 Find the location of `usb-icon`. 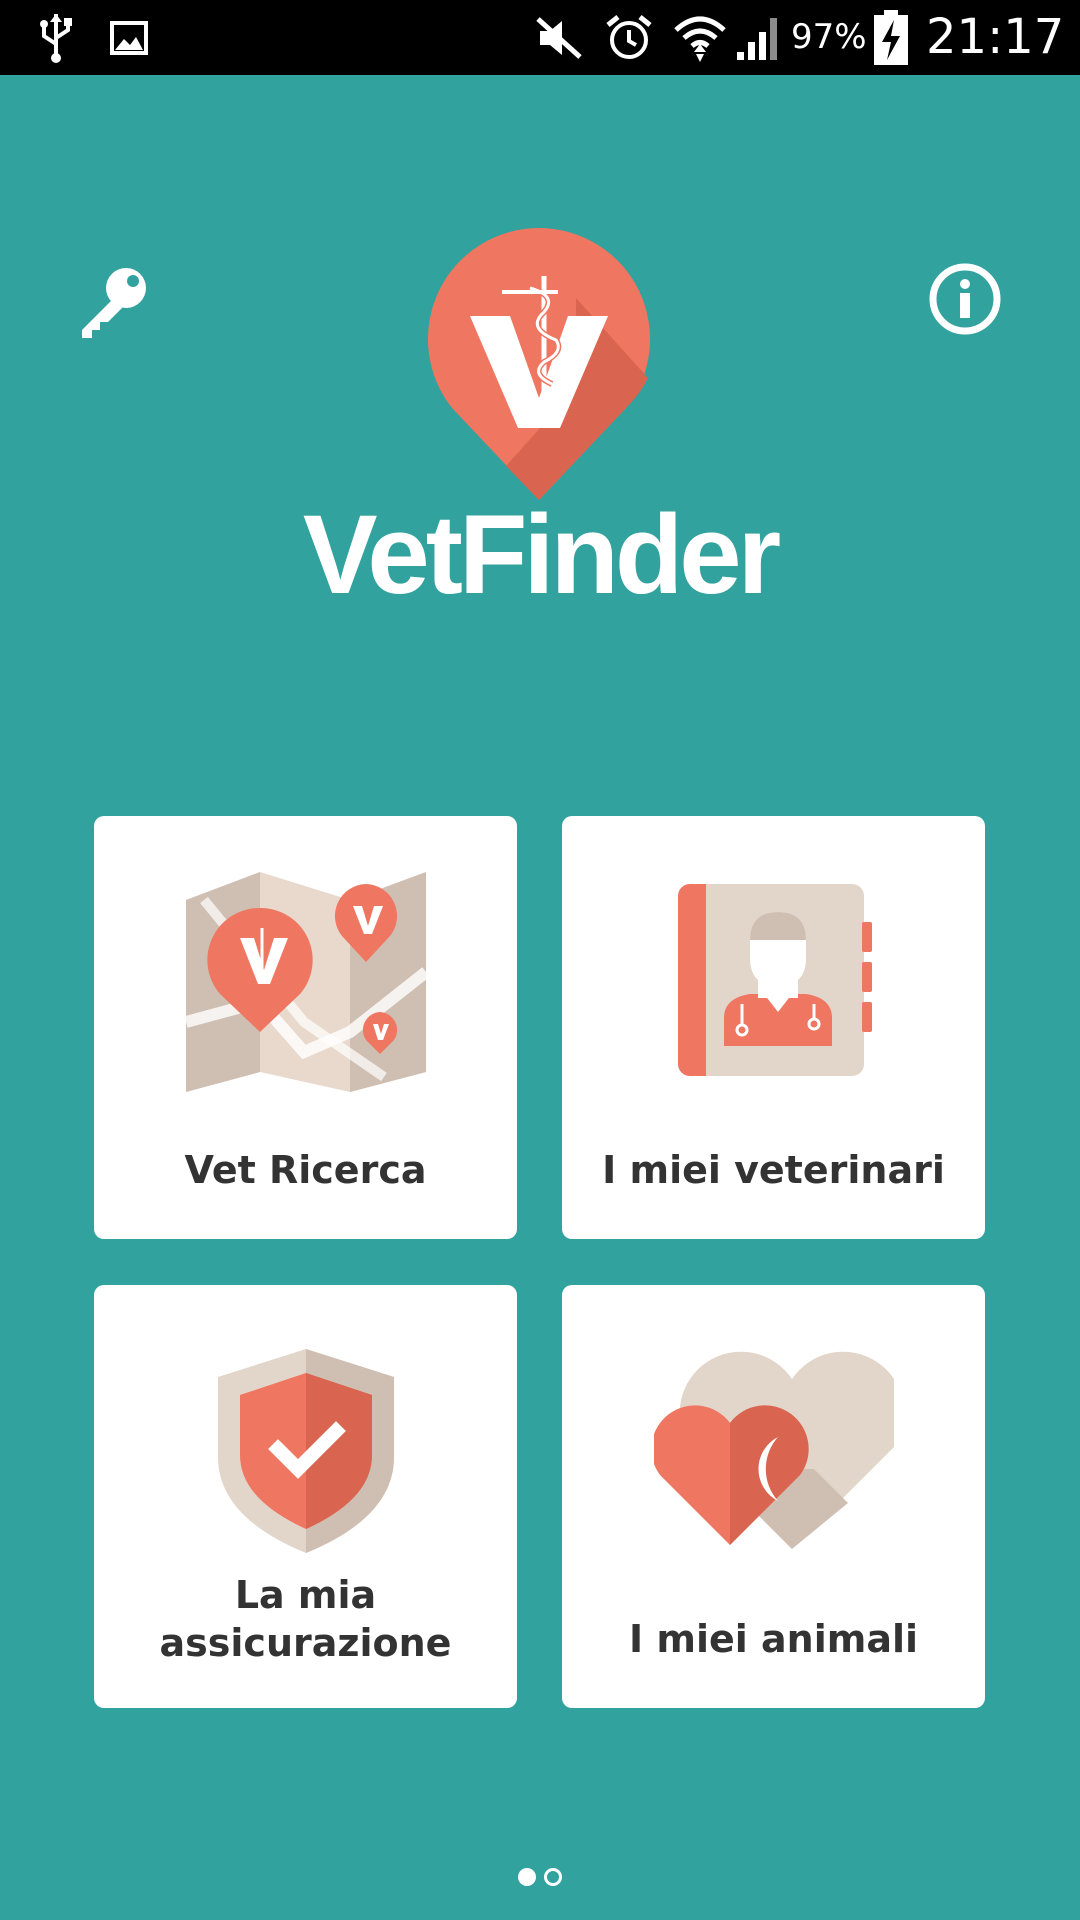

usb-icon is located at coordinates (56, 37).